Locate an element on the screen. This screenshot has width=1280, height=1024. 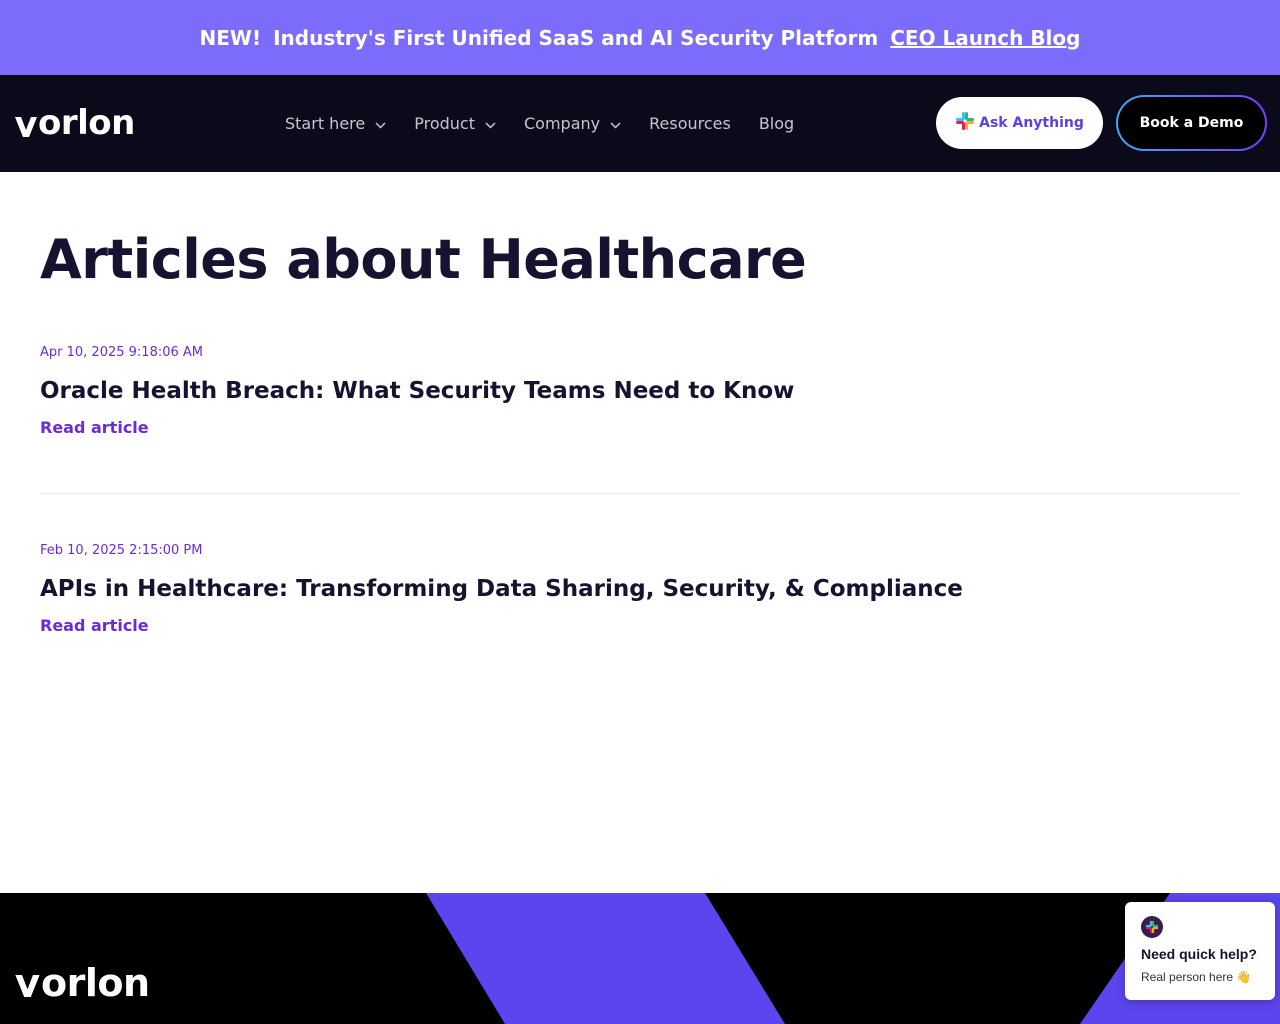
menu-item-label: Company is located at coordinates (562, 123).